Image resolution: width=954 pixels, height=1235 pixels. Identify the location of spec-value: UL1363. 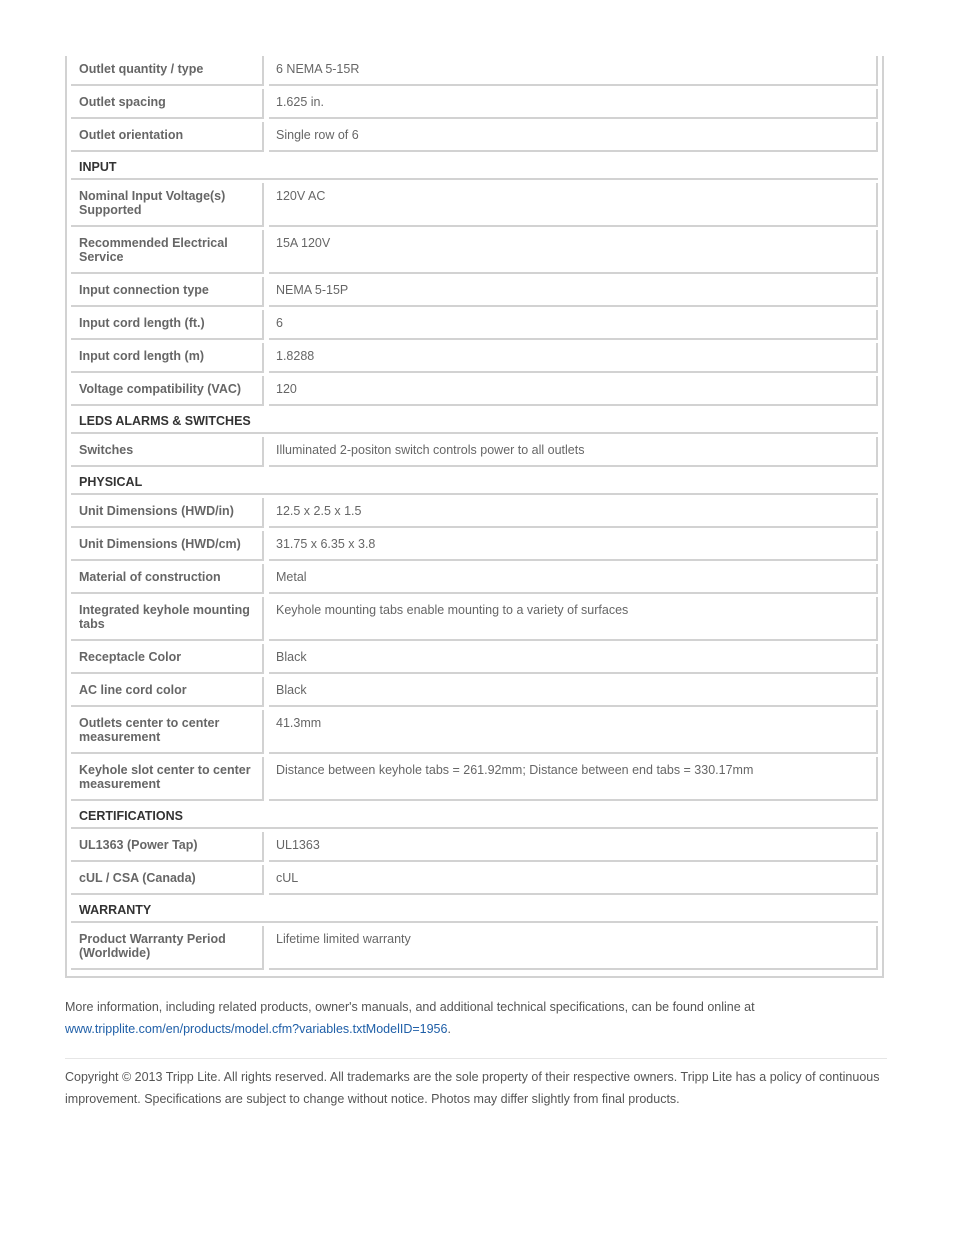
(573, 847).